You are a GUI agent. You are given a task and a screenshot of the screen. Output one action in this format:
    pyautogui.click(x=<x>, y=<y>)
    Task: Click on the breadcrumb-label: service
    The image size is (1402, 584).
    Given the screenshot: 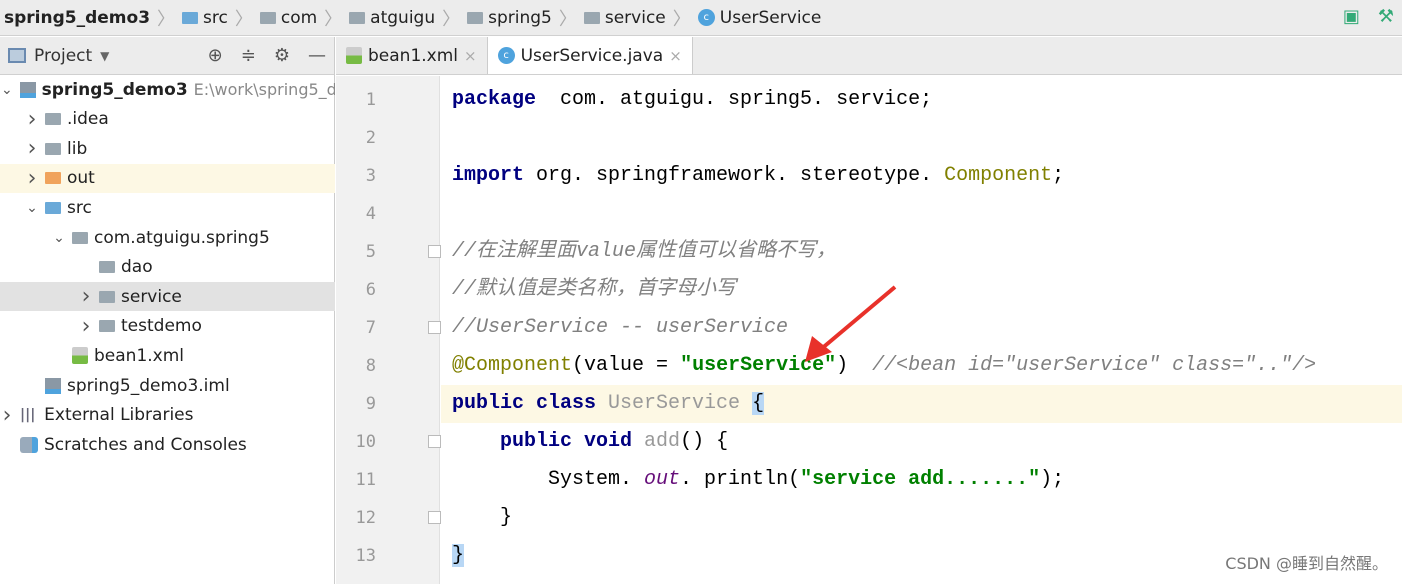 What is the action you would take?
    pyautogui.click(x=635, y=17)
    